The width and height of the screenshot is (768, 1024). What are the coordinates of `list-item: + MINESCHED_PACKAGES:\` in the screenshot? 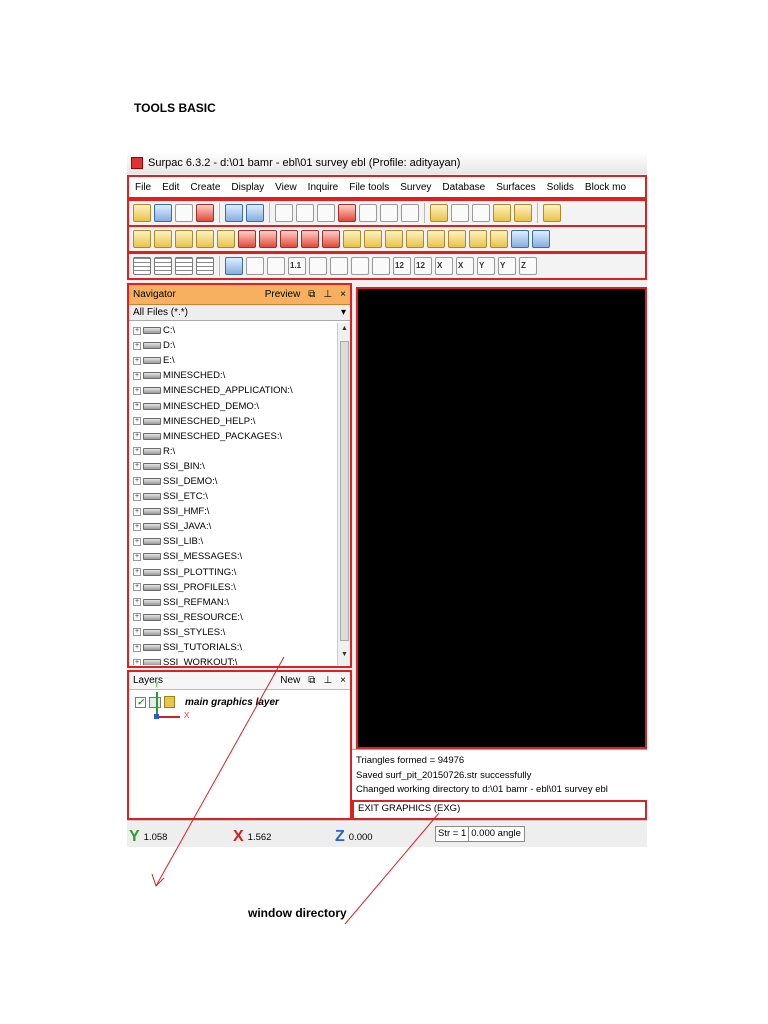 It's located at (233, 436).